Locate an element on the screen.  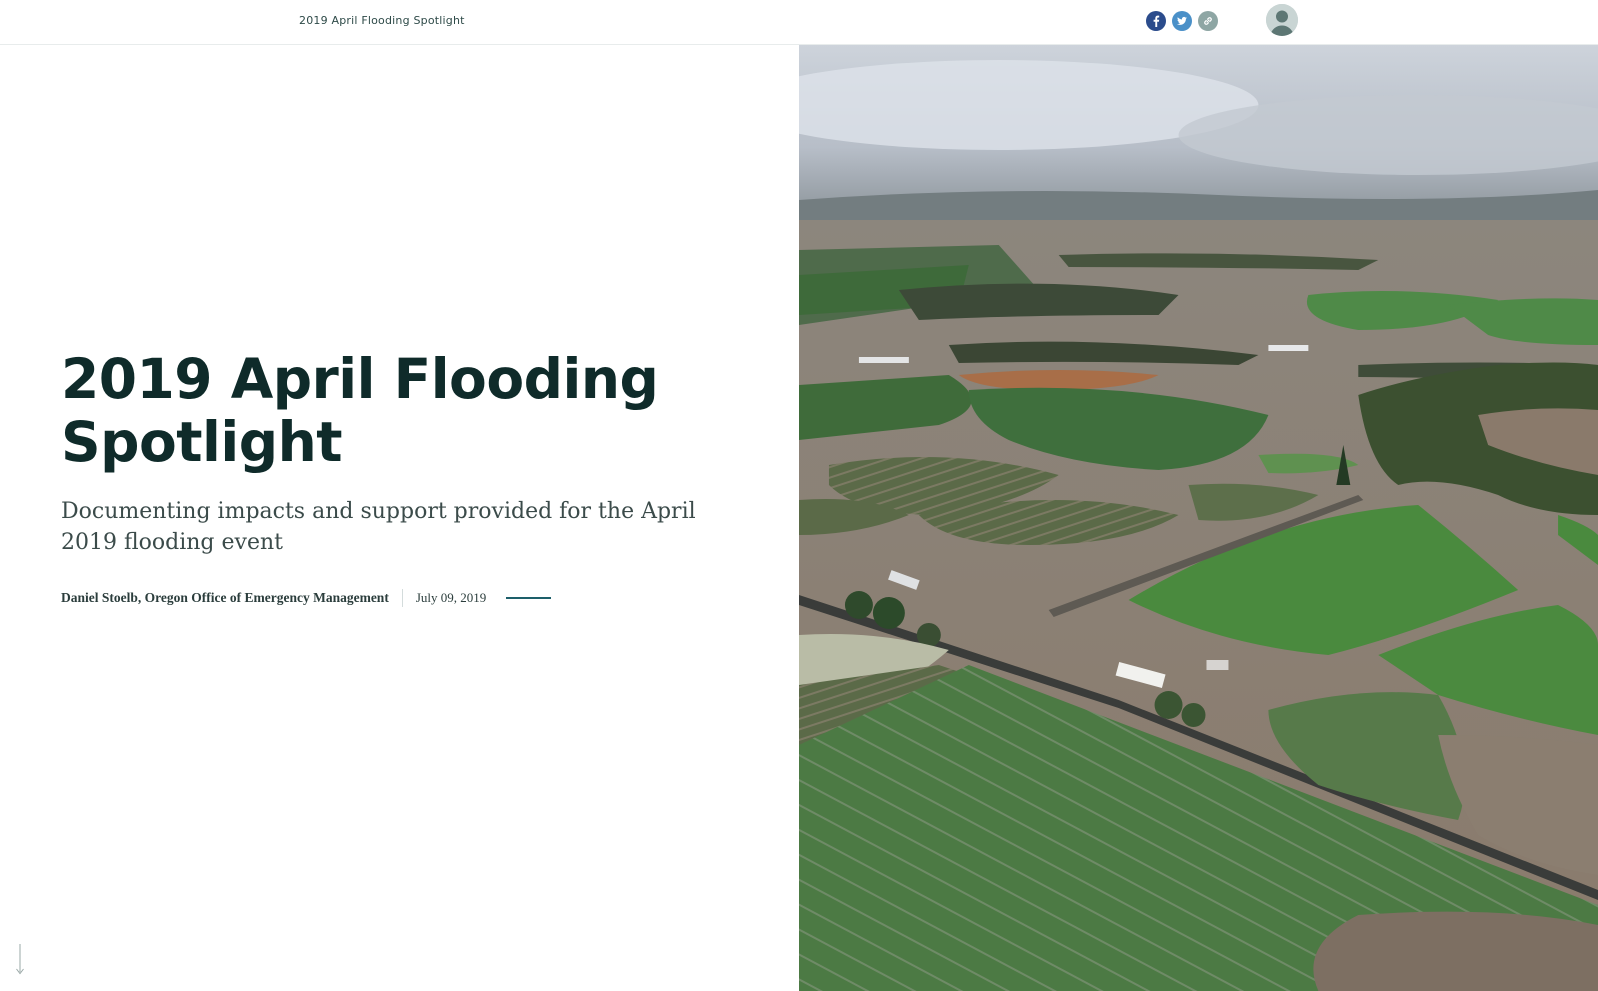
story-title: 2019 April Flooding Spotlight is located at coordinates (360, 410).